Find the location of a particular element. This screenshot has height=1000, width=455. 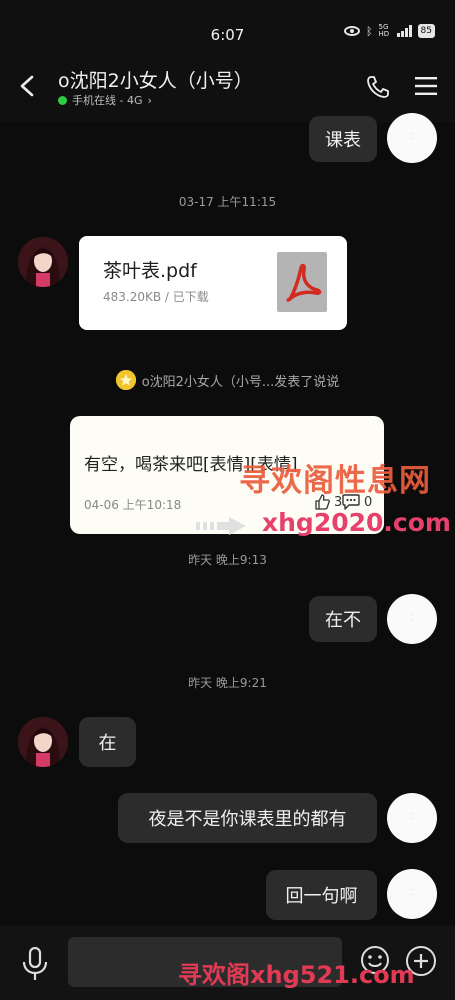

message-text: 回一句啊 is located at coordinates (321, 896).